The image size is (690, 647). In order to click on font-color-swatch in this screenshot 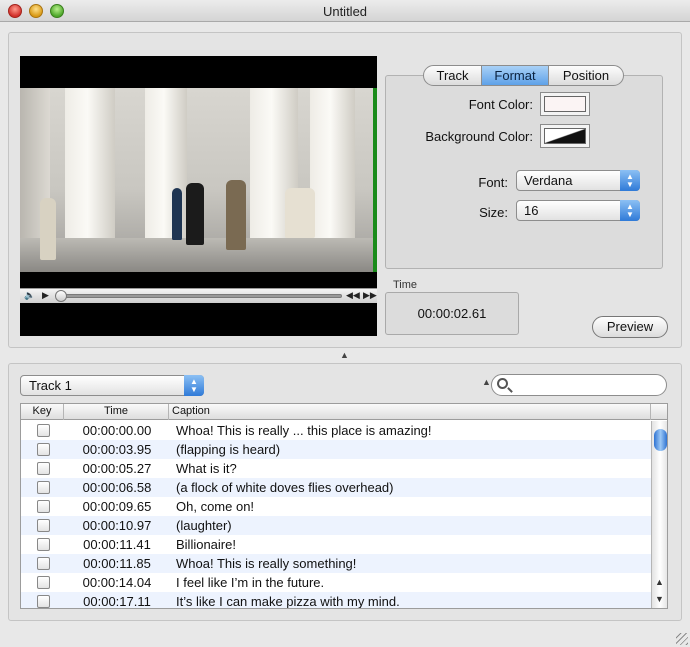, I will do `click(565, 104)`.